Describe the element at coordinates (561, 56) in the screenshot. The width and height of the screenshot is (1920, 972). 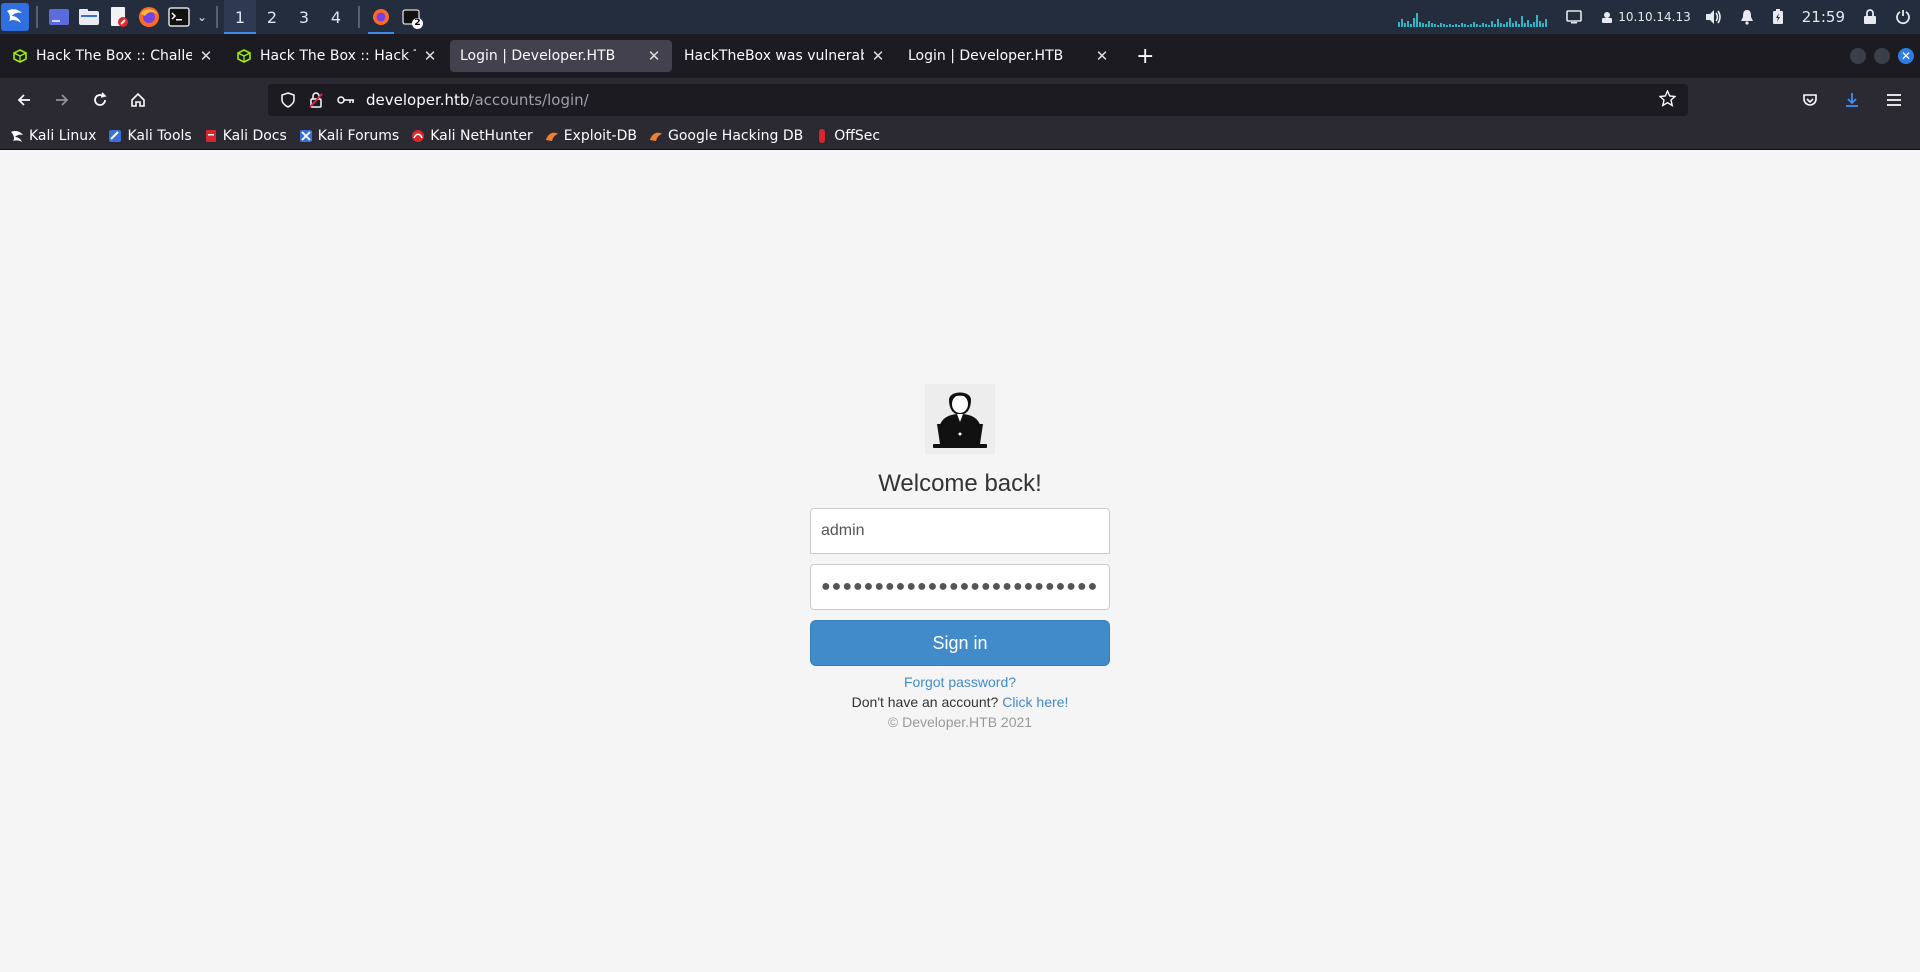
I see `tab-developer-login-active: Login | Developer.HTB ✕` at that location.